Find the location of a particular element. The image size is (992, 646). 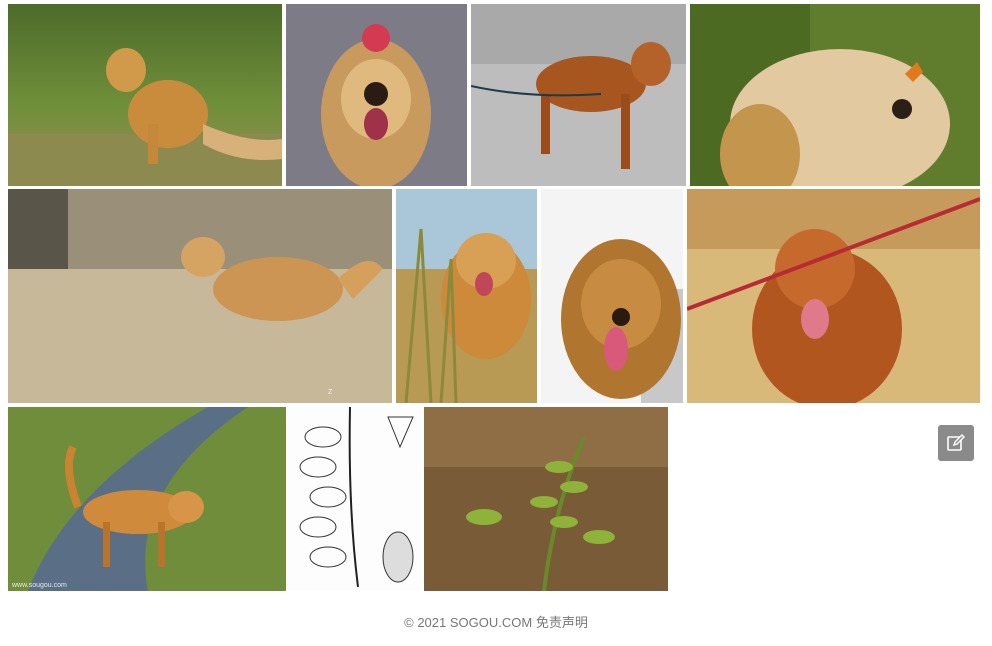

image-fern-plant is located at coordinates (546, 499).